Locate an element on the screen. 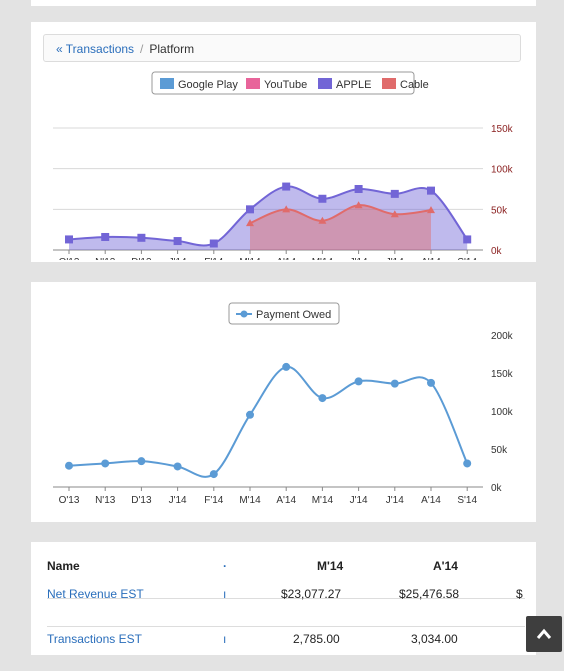  series-line-payment-owed is located at coordinates (268, 421).